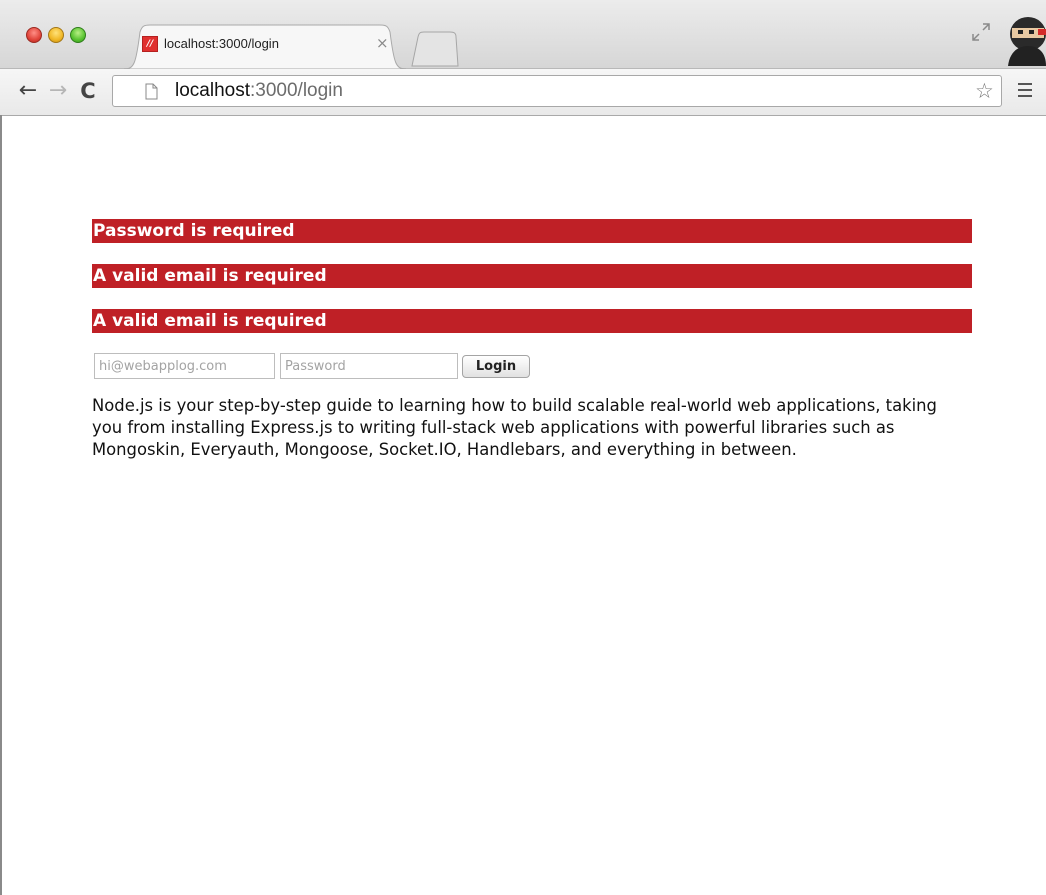  I want to click on login-form: Login, so click(532, 367).